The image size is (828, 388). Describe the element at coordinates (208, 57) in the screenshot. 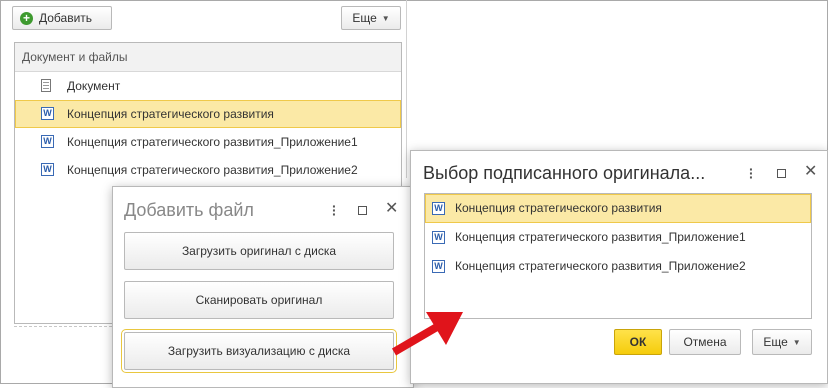

I see `table-header: Документ и файлы` at that location.